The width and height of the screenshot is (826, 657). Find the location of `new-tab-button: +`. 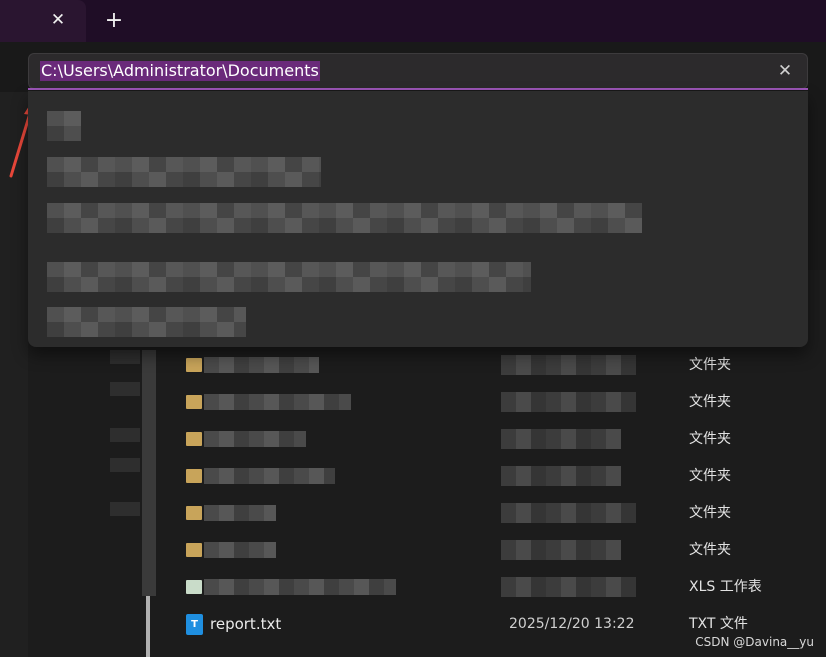

new-tab-button: + is located at coordinates (114, 21).